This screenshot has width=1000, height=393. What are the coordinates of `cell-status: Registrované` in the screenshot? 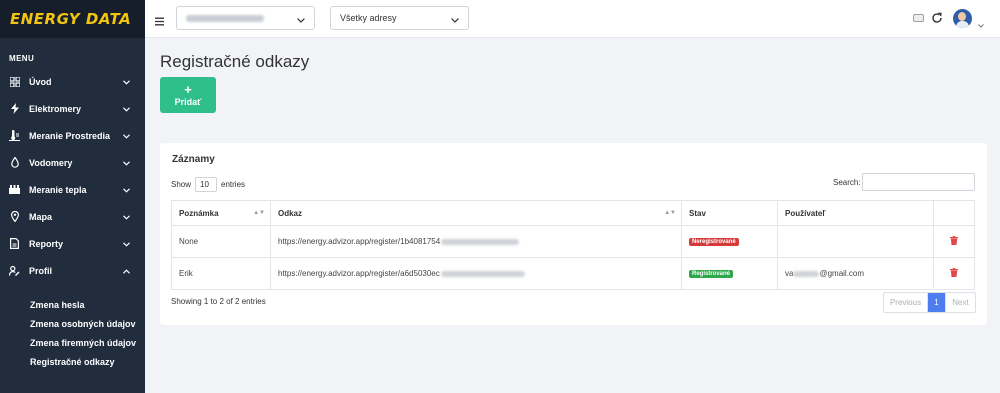 It's located at (730, 273).